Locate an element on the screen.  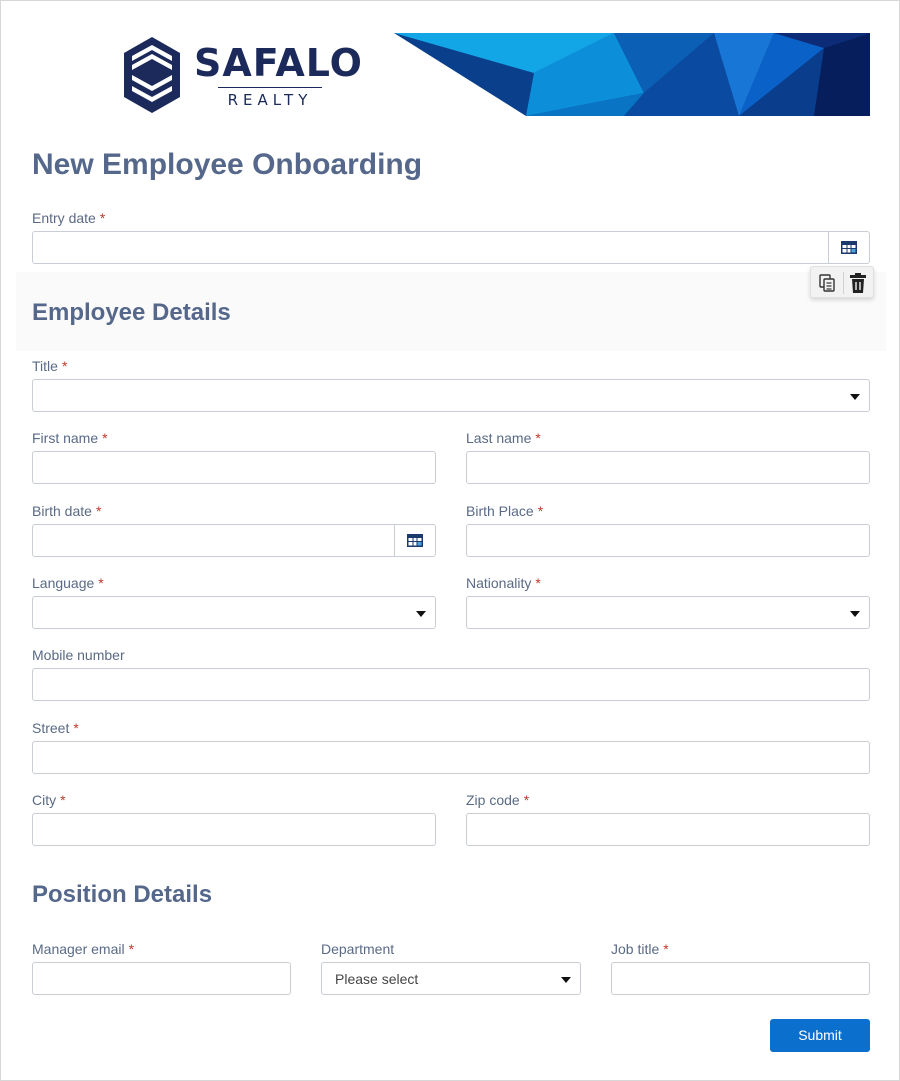
entry-date-field is located at coordinates (451, 247).